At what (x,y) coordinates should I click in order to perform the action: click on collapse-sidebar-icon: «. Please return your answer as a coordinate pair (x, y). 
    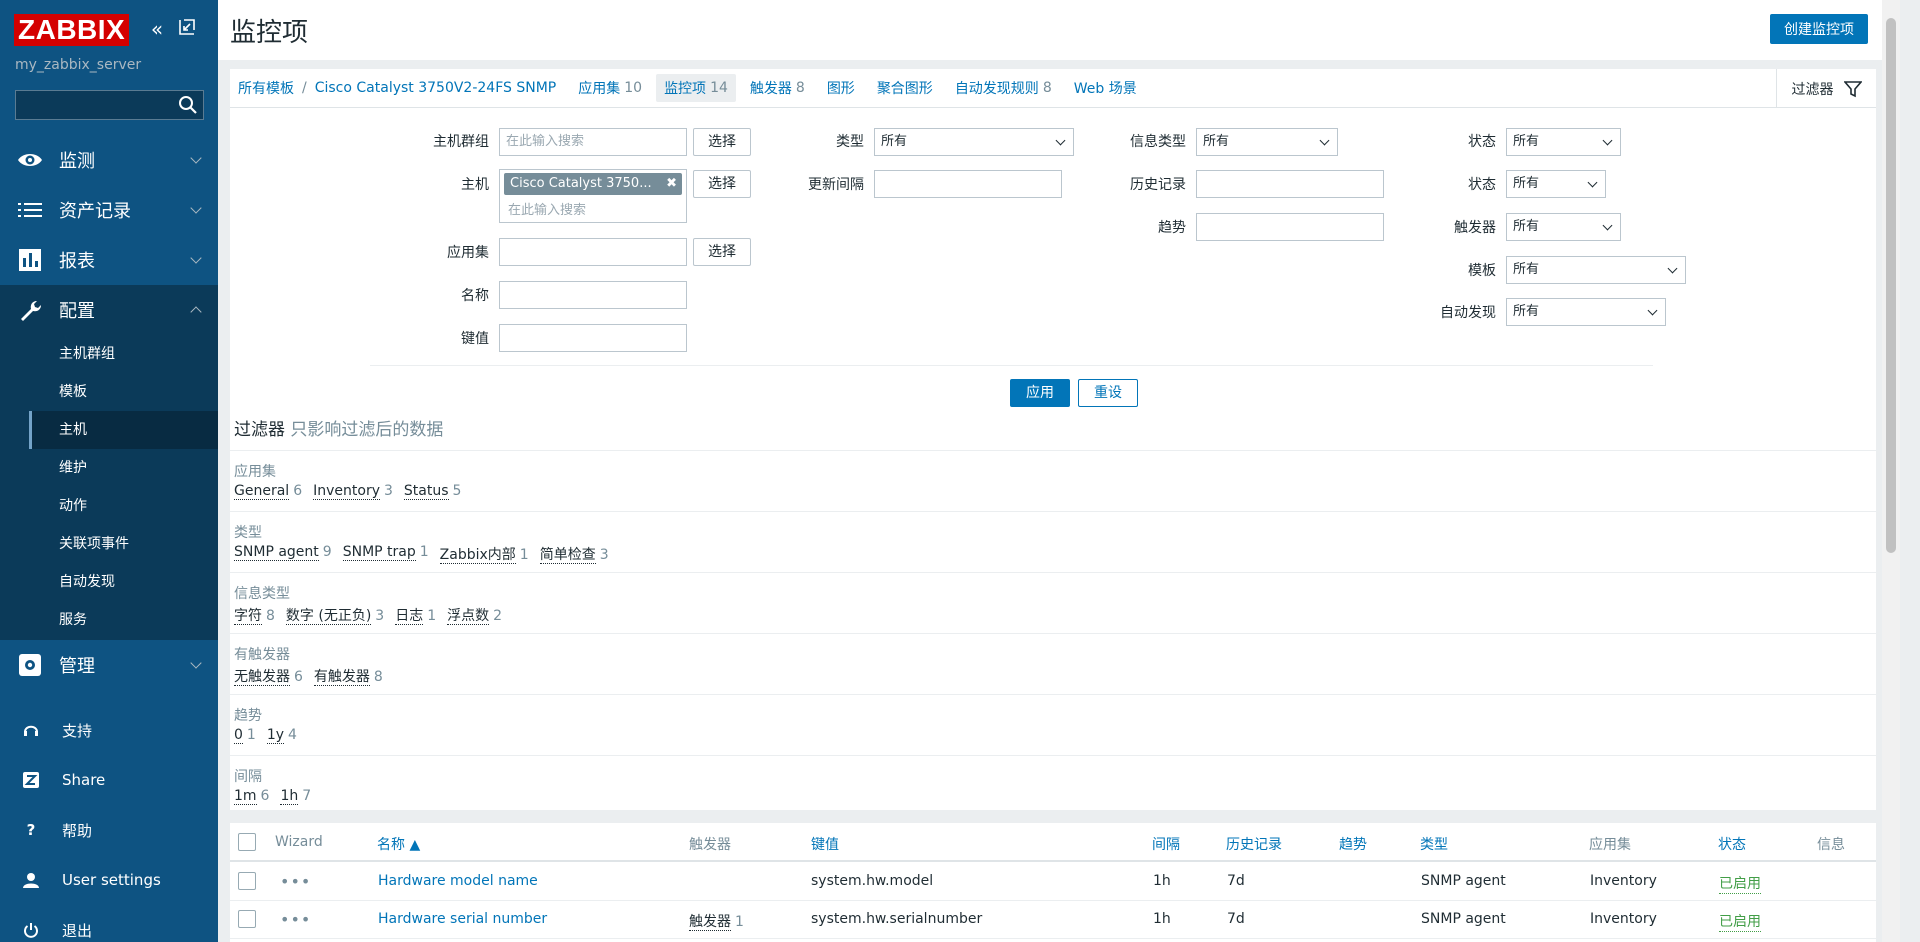
    Looking at the image, I should click on (157, 29).